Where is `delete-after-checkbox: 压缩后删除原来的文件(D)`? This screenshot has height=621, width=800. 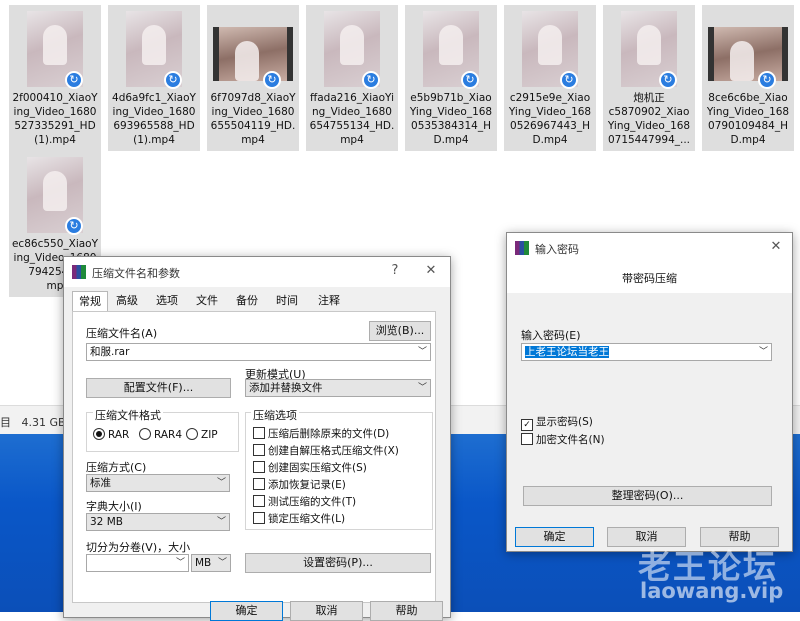 delete-after-checkbox: 压缩后删除原来的文件(D) is located at coordinates (321, 433).